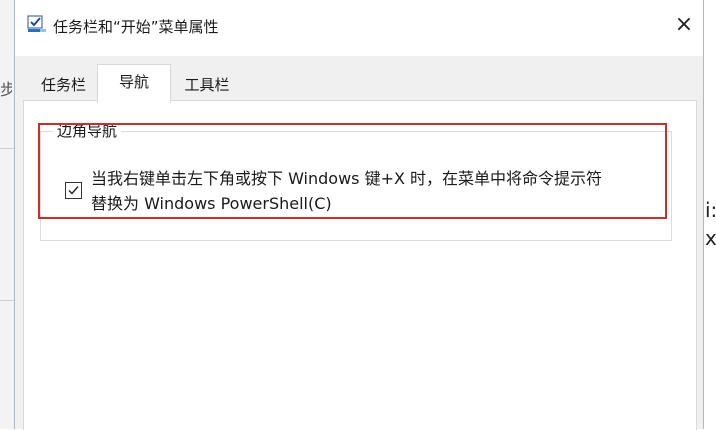  What do you see at coordinates (710, 210) in the screenshot?
I see `background-right-text-line: i:` at bounding box center [710, 210].